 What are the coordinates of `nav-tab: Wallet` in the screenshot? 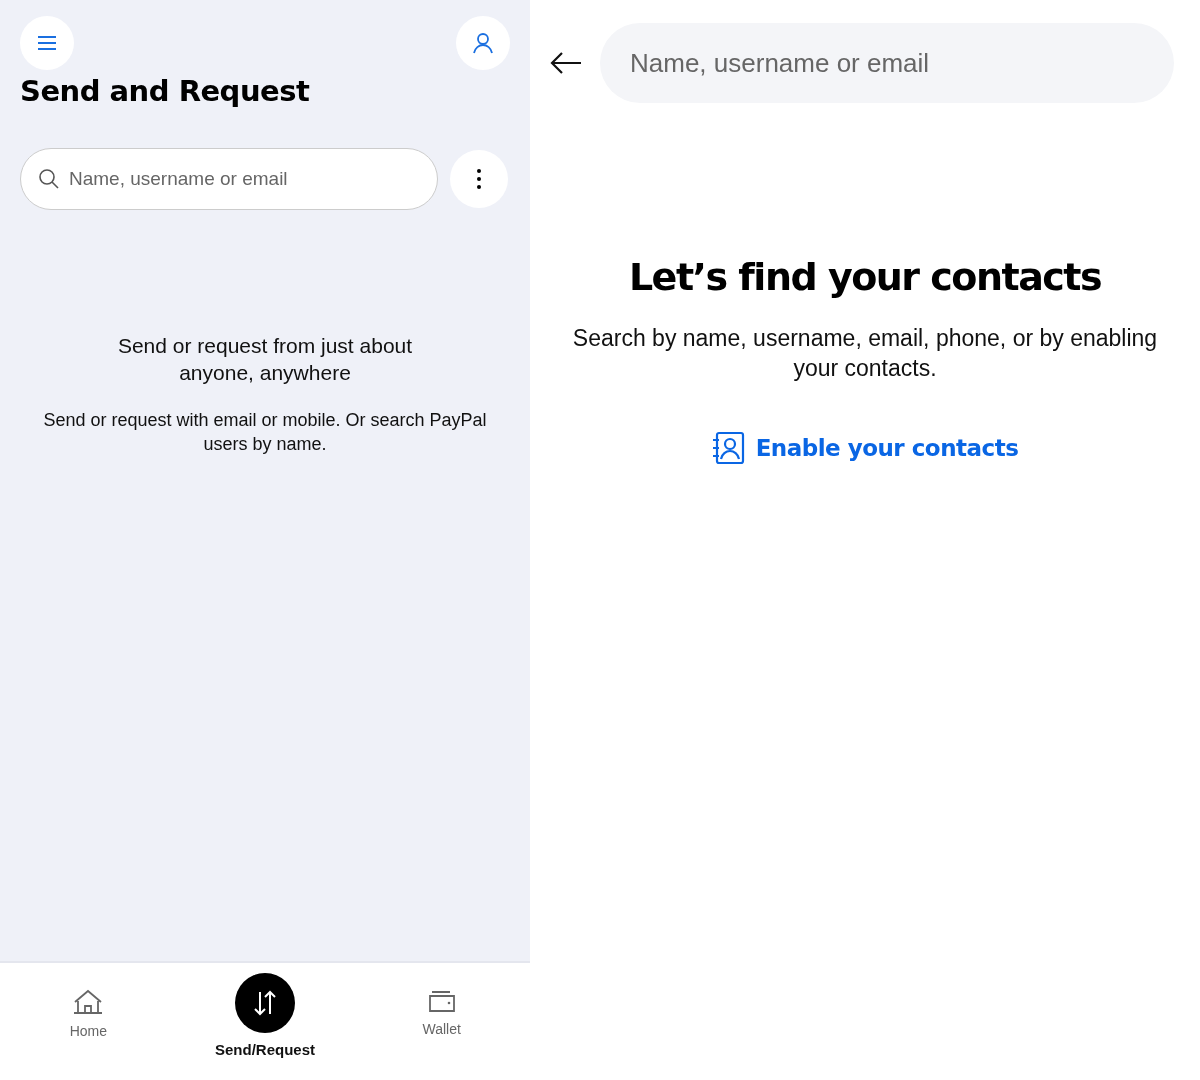 It's located at (441, 1021).